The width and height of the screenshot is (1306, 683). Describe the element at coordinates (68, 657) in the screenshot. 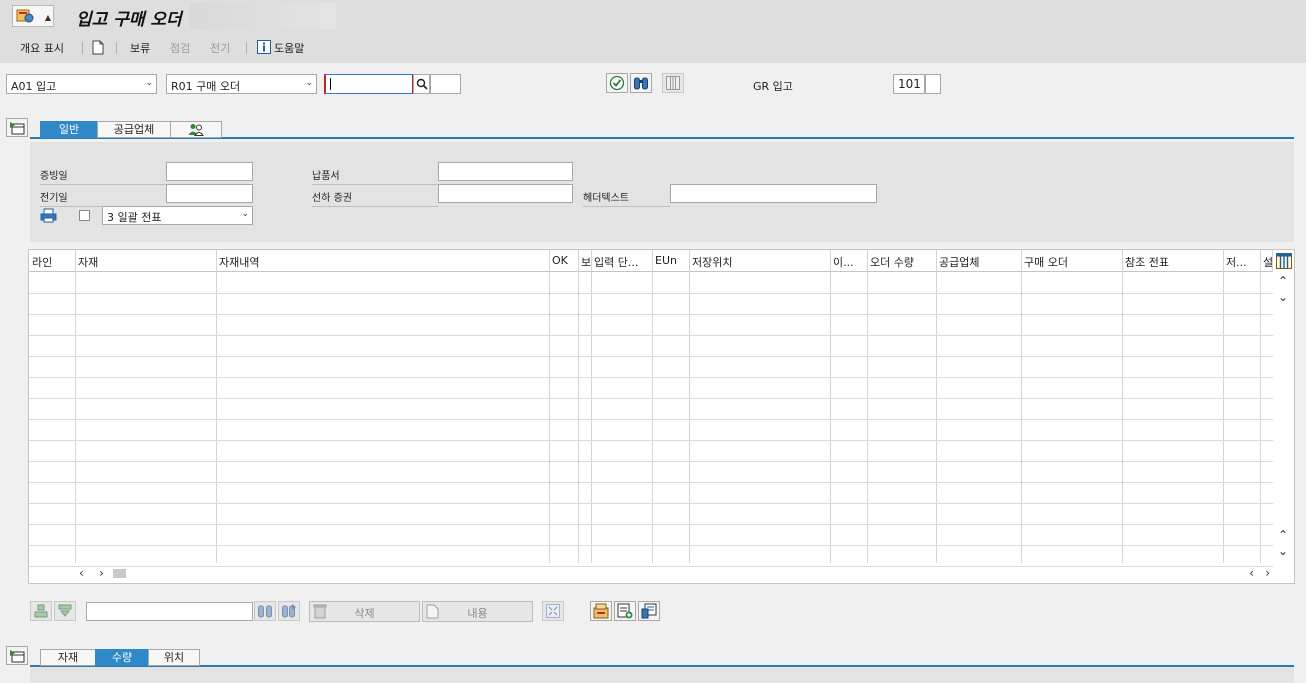

I see `tab-material: 자재` at that location.